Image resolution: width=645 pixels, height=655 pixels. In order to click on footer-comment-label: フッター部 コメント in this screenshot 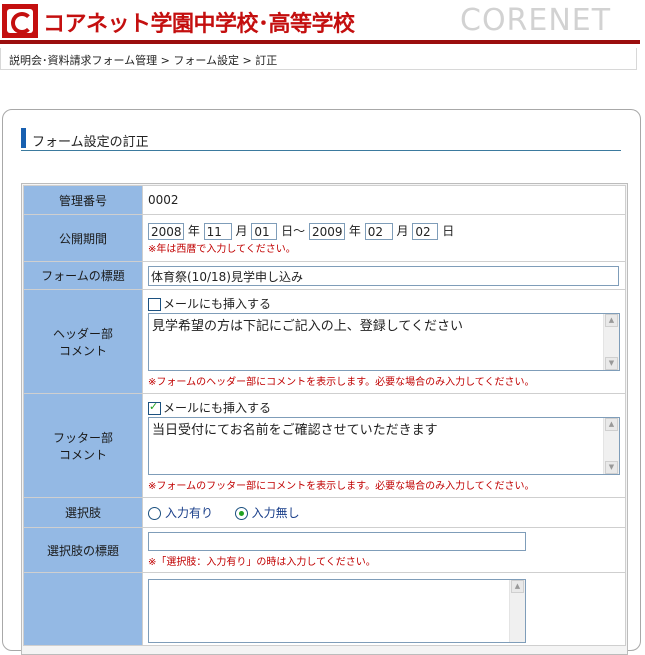, I will do `click(83, 445)`.